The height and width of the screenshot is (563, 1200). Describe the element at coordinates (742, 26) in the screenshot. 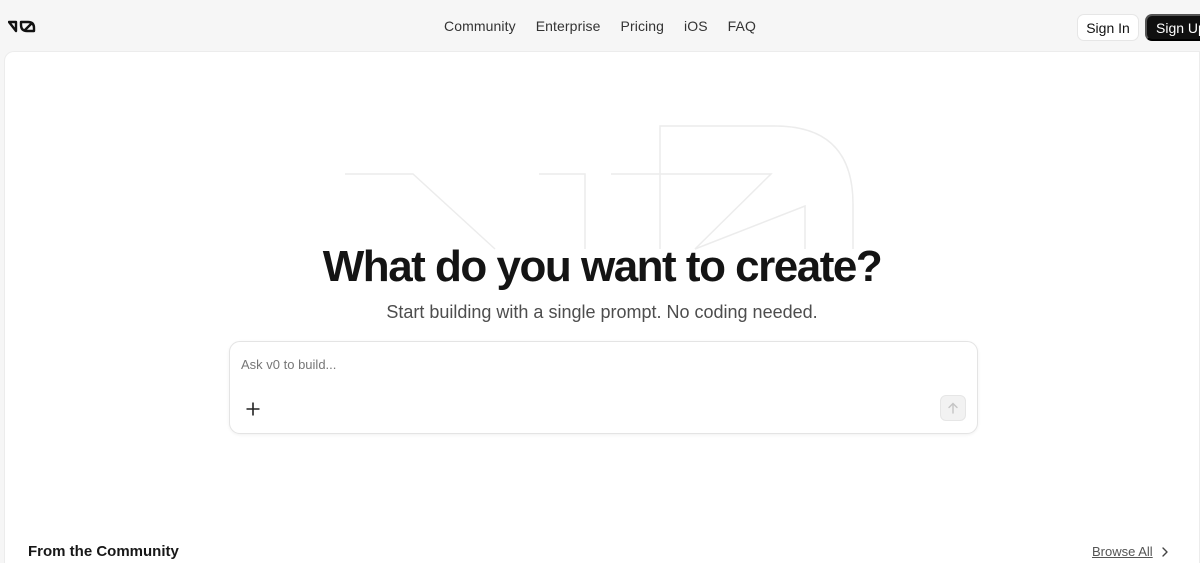

I see `nav-item-faq: FAQ` at that location.